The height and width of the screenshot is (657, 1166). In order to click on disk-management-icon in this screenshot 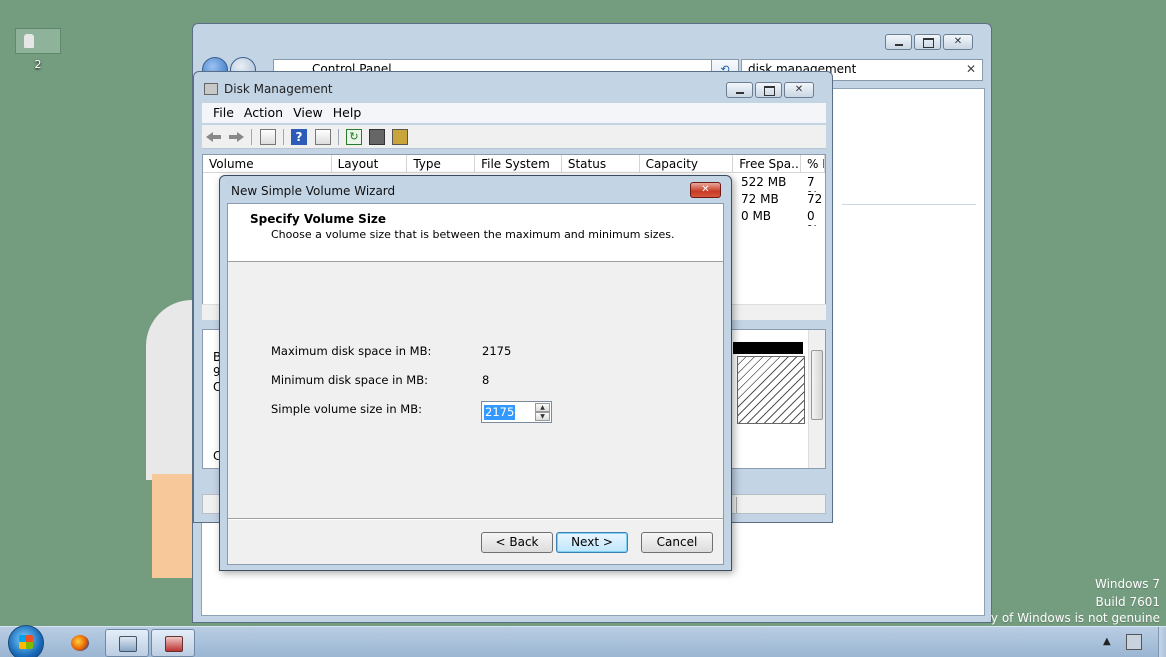, I will do `click(211, 89)`.